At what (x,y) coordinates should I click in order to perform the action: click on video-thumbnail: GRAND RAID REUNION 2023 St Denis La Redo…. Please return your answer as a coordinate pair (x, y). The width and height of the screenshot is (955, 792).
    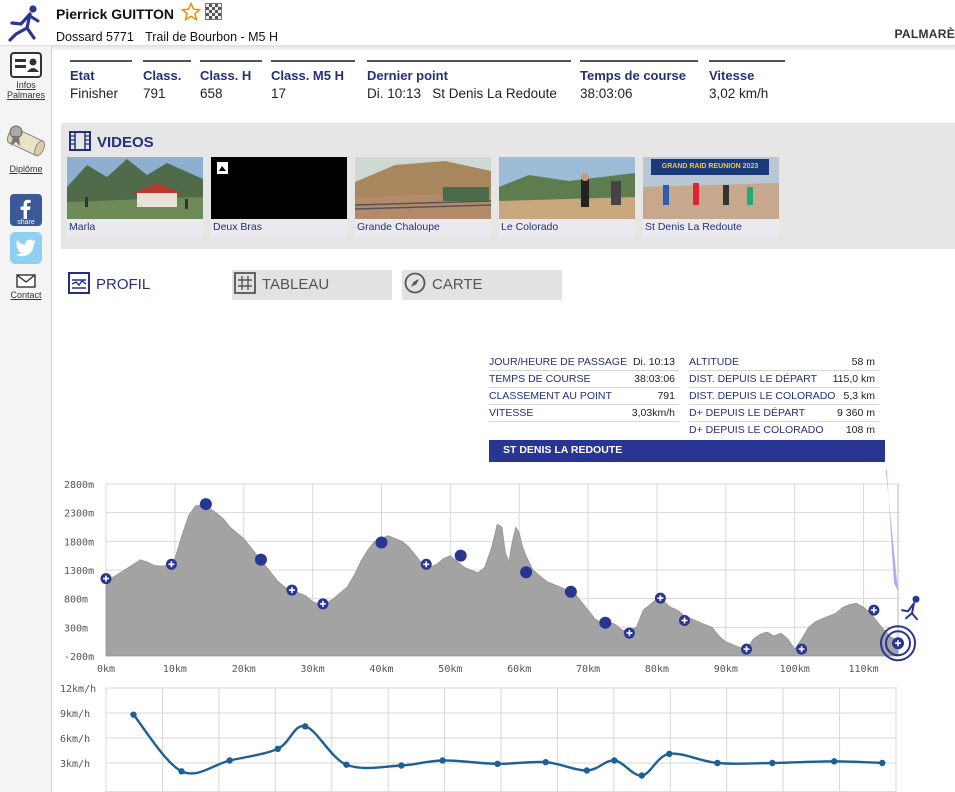
    Looking at the image, I should click on (711, 197).